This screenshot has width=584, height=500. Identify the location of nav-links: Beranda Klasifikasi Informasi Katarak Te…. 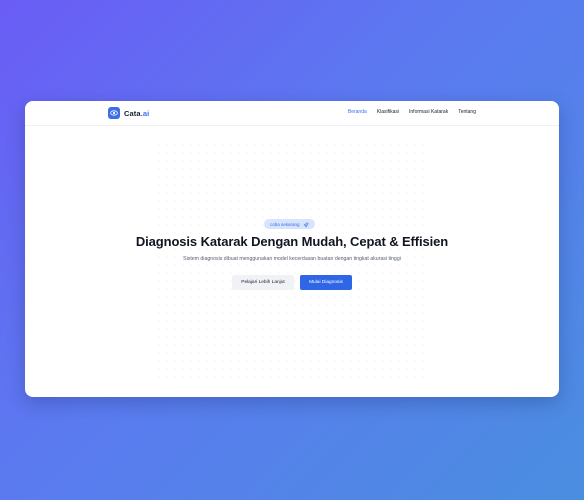
(412, 112).